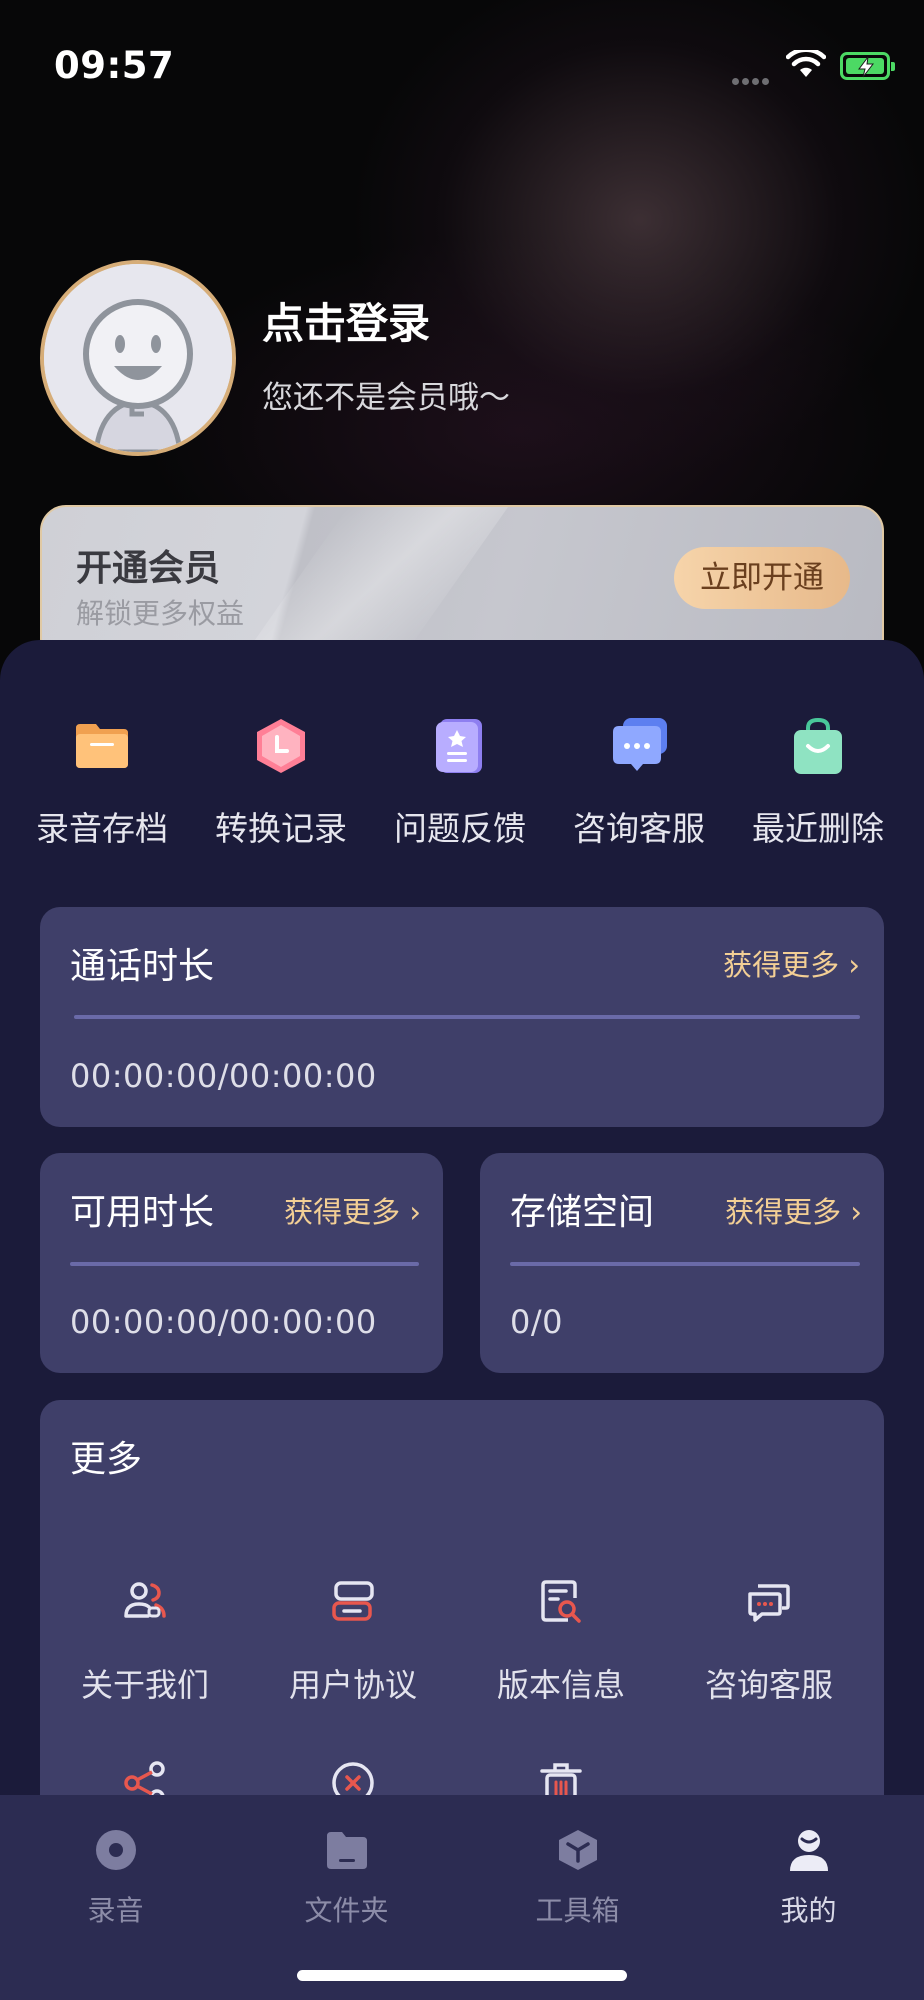 This screenshot has height=2000, width=924. I want to click on default-avatar-icon, so click(138, 358).